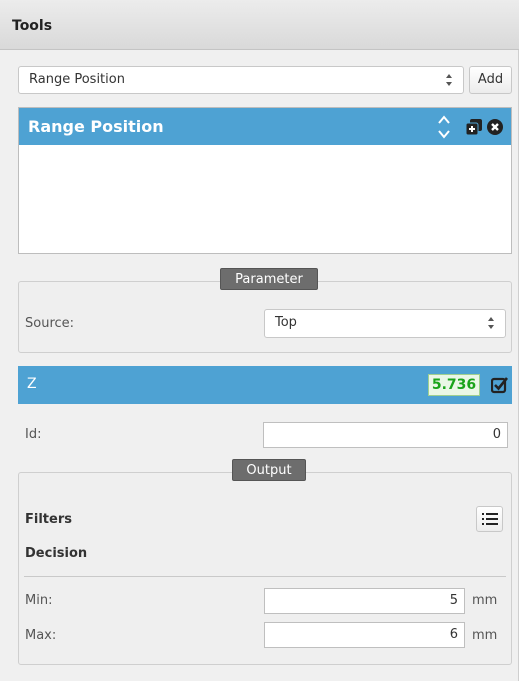  I want to click on list-icon, so click(490, 519).